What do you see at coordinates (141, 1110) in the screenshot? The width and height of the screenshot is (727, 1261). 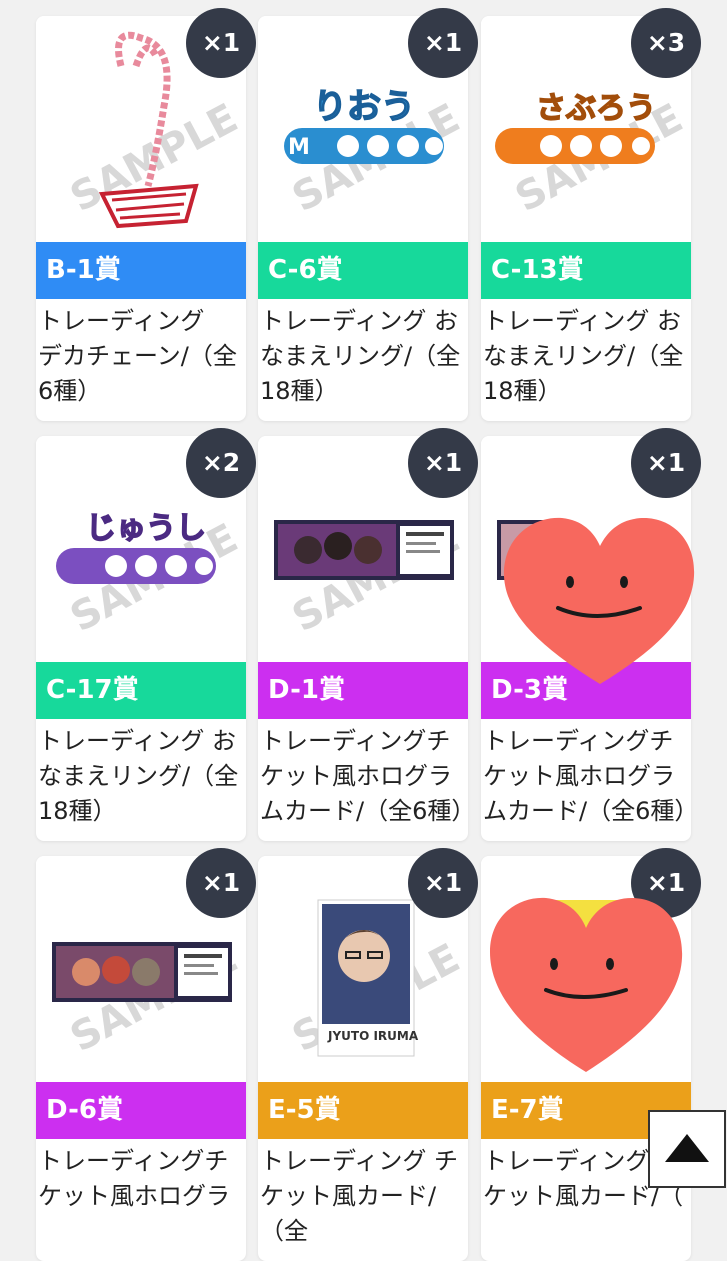 I see `prize-code: D-6賞` at bounding box center [141, 1110].